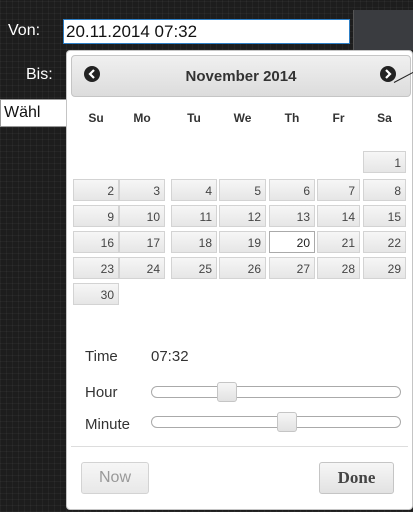 This screenshot has width=413, height=512. What do you see at coordinates (242, 268) in the screenshot?
I see `day-cell-26: 26` at bounding box center [242, 268].